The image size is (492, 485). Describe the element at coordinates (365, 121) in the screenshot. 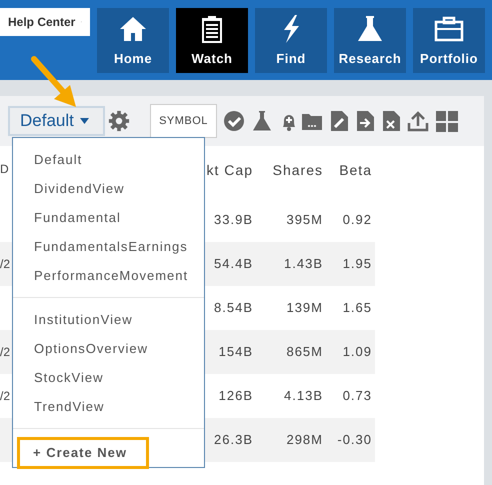

I see `file-arrow-icon` at that location.